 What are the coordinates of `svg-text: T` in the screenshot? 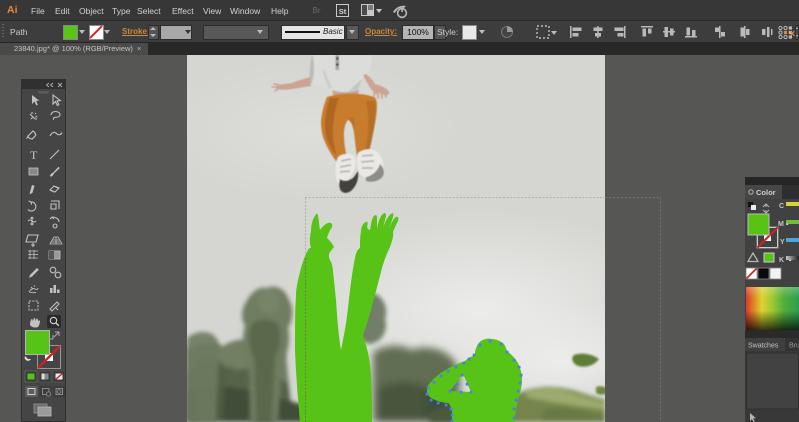 It's located at (34, 155).